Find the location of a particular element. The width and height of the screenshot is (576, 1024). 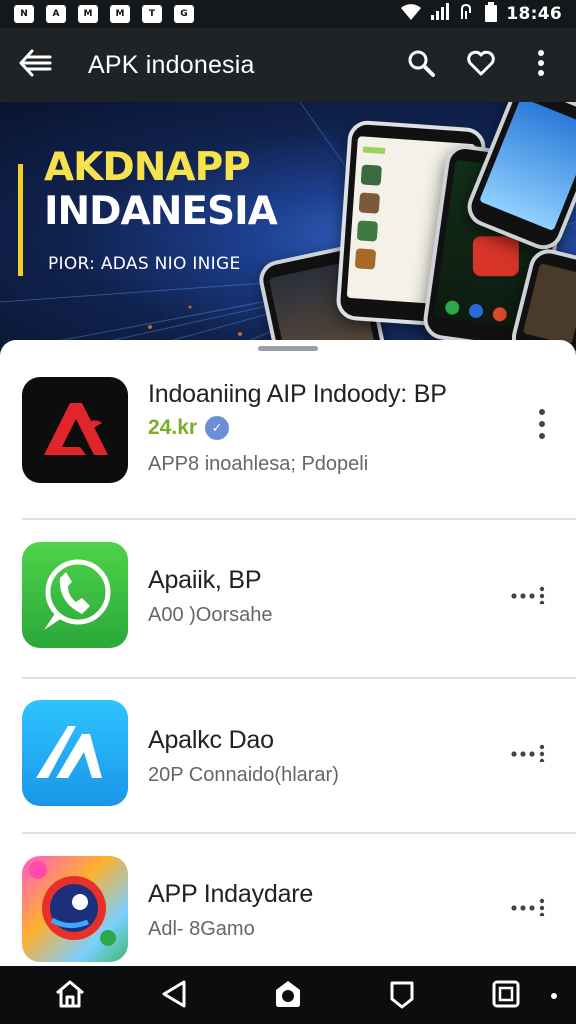

rating-value: 24.kr is located at coordinates (173, 427).